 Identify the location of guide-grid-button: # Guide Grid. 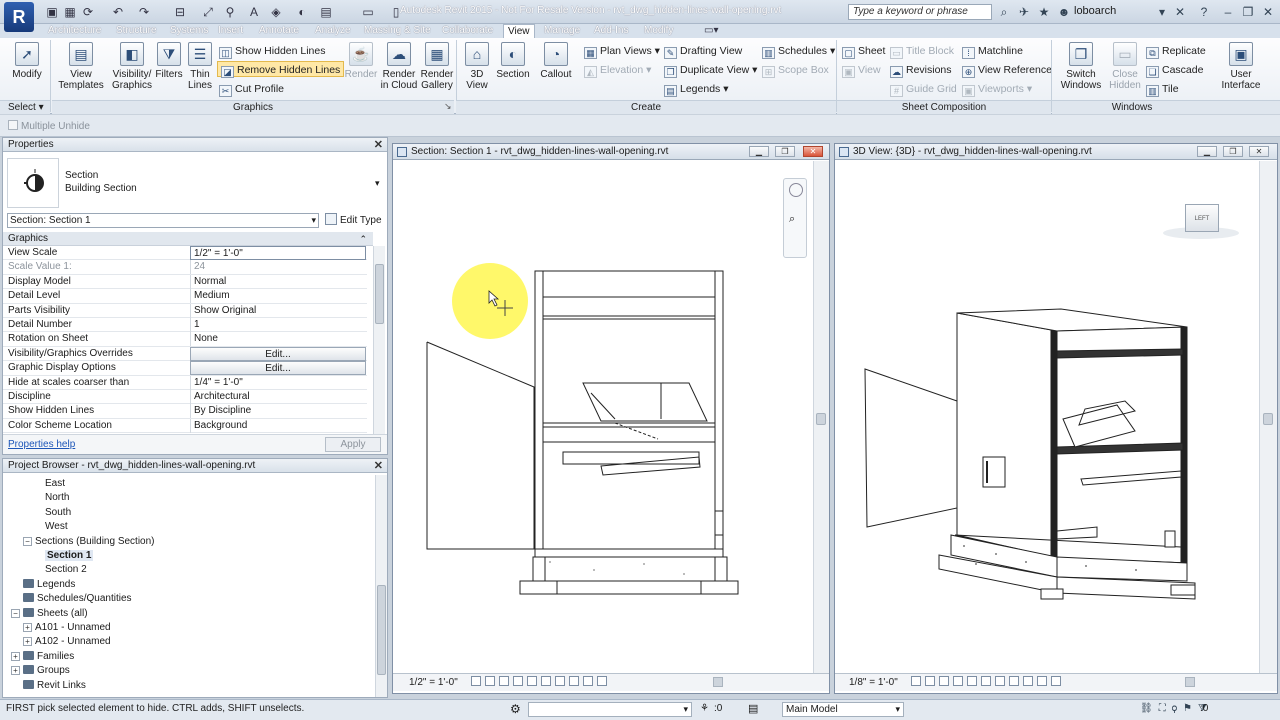
(923, 89).